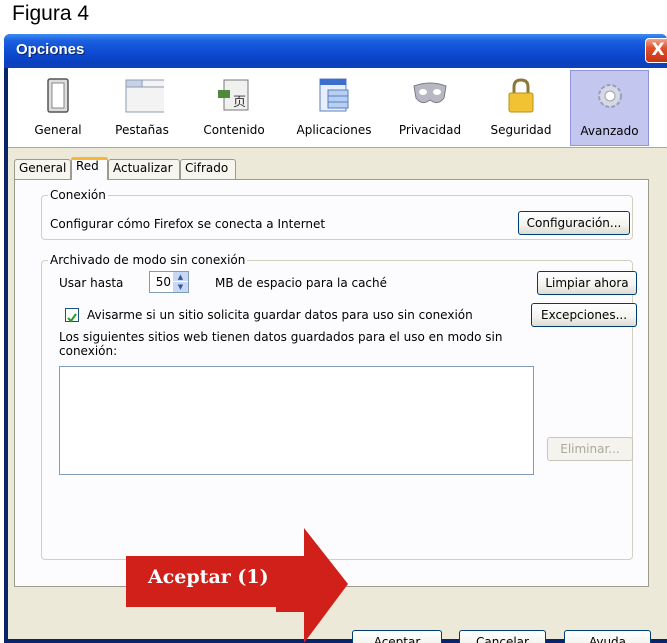  I want to click on toolbar-label: Pestañas, so click(142, 130).